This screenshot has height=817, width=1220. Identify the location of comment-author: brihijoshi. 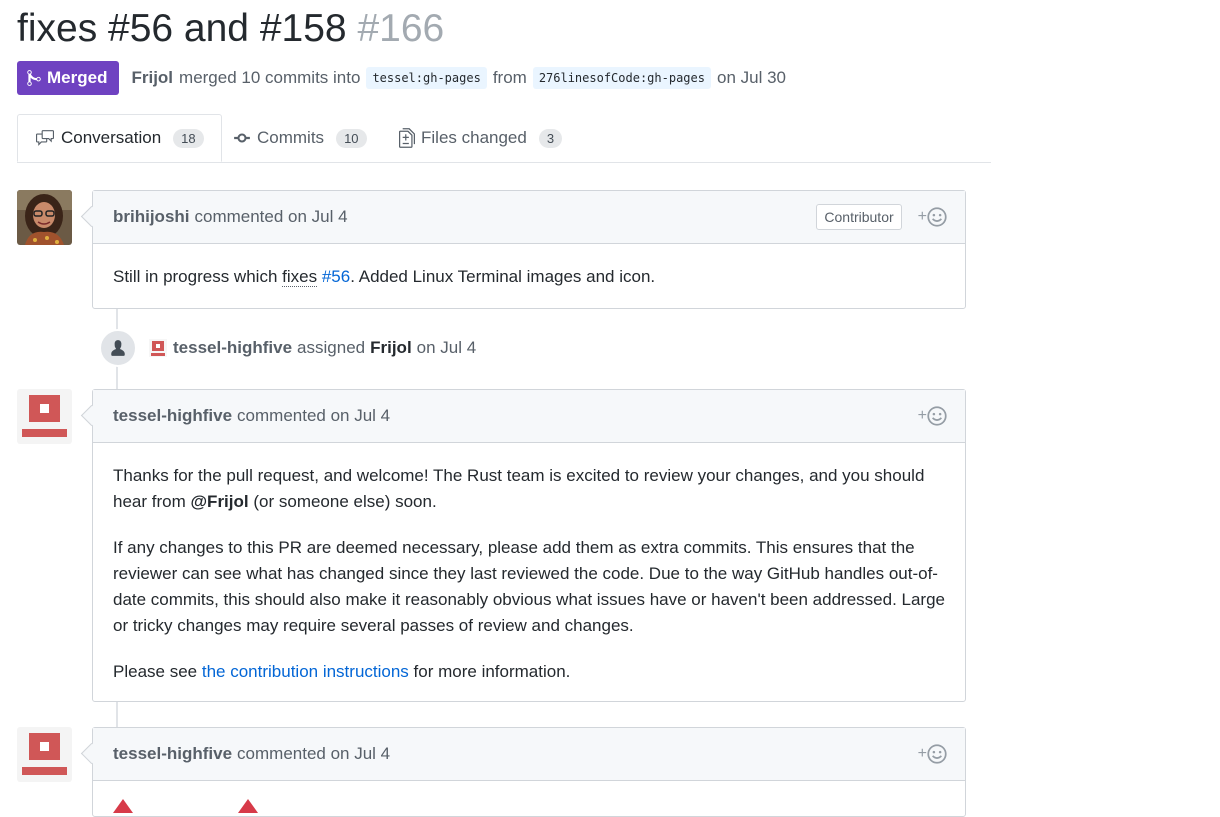
(151, 217).